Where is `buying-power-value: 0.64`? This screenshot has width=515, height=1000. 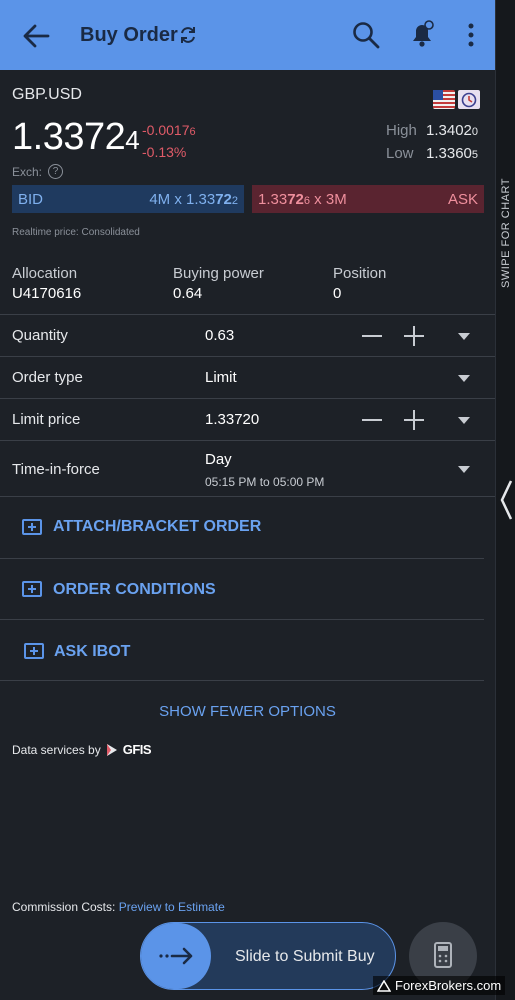
buying-power-value: 0.64 is located at coordinates (188, 293).